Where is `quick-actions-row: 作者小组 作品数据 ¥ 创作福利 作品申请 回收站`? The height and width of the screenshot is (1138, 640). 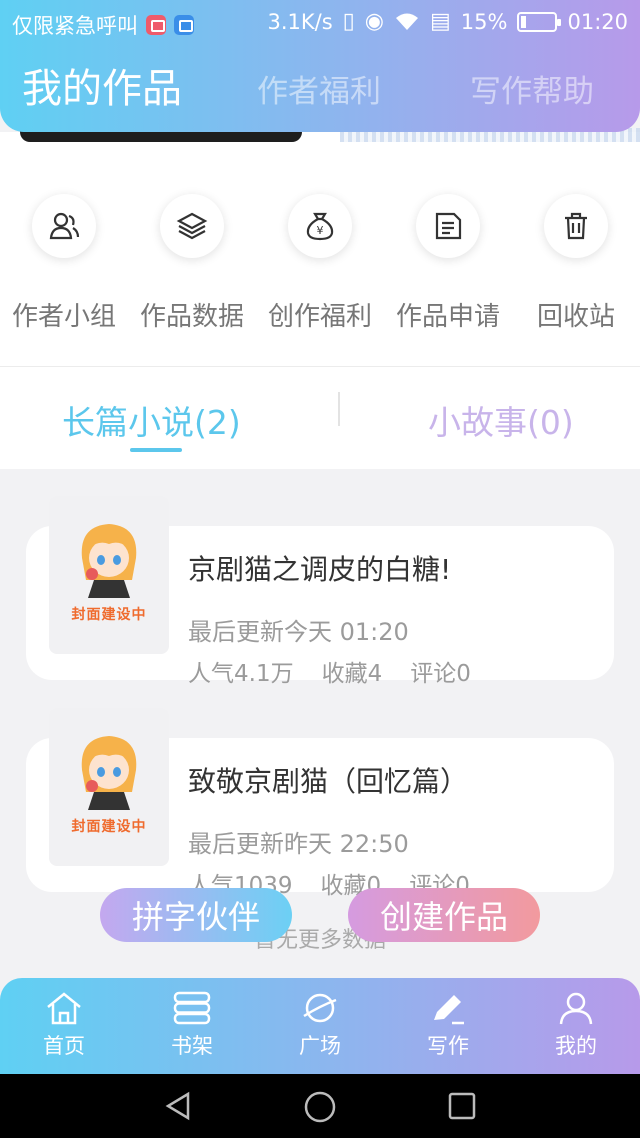 quick-actions-row: 作者小组 作品数据 ¥ 创作福利 作品申请 回收站 is located at coordinates (320, 263).